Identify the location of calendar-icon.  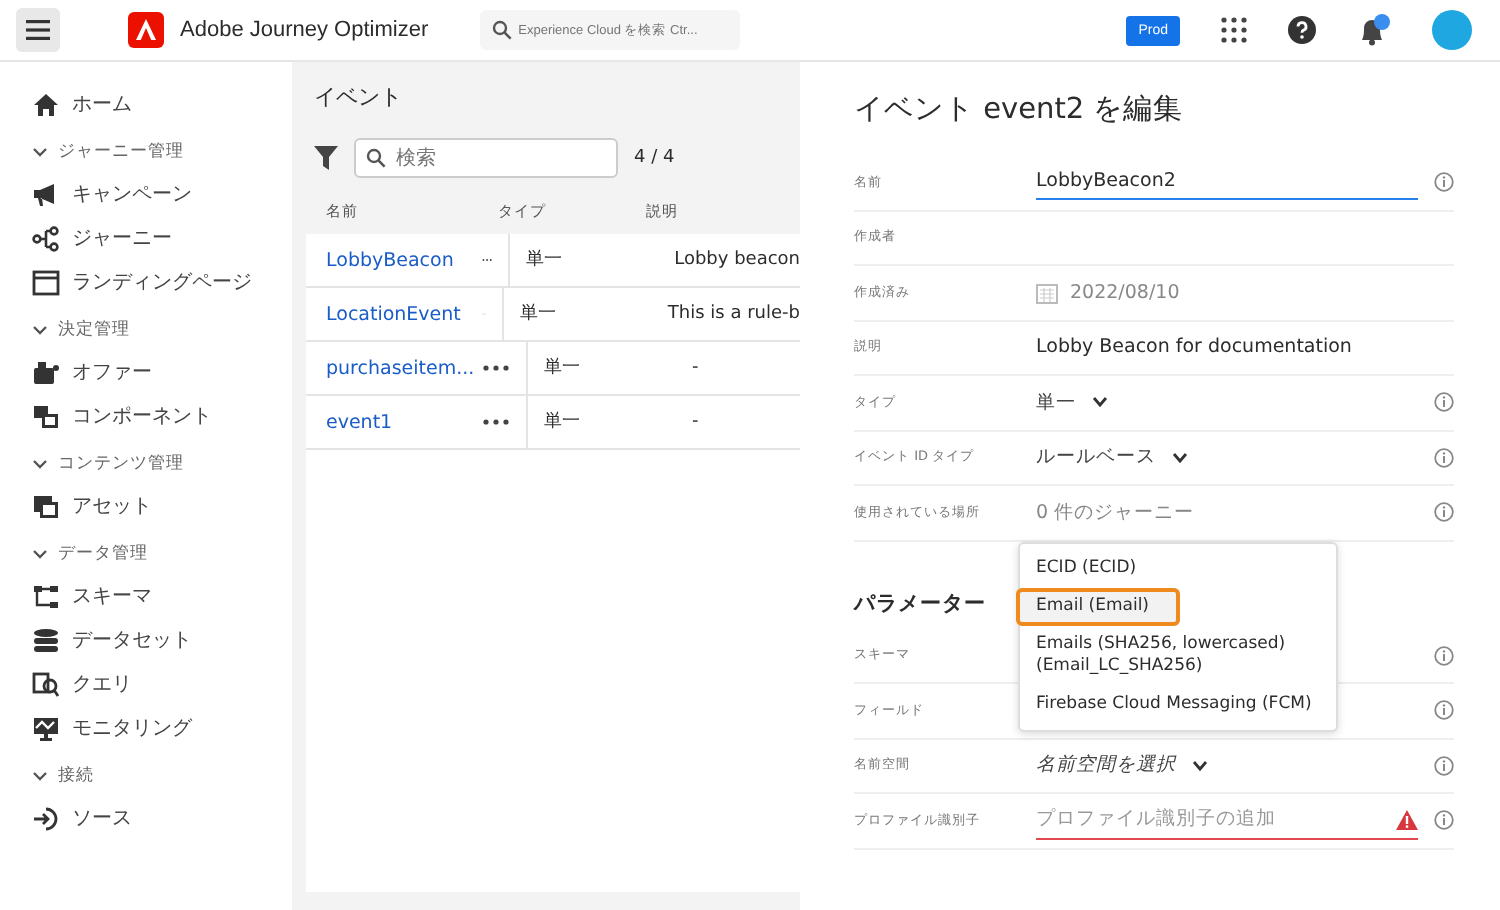
(1047, 292).